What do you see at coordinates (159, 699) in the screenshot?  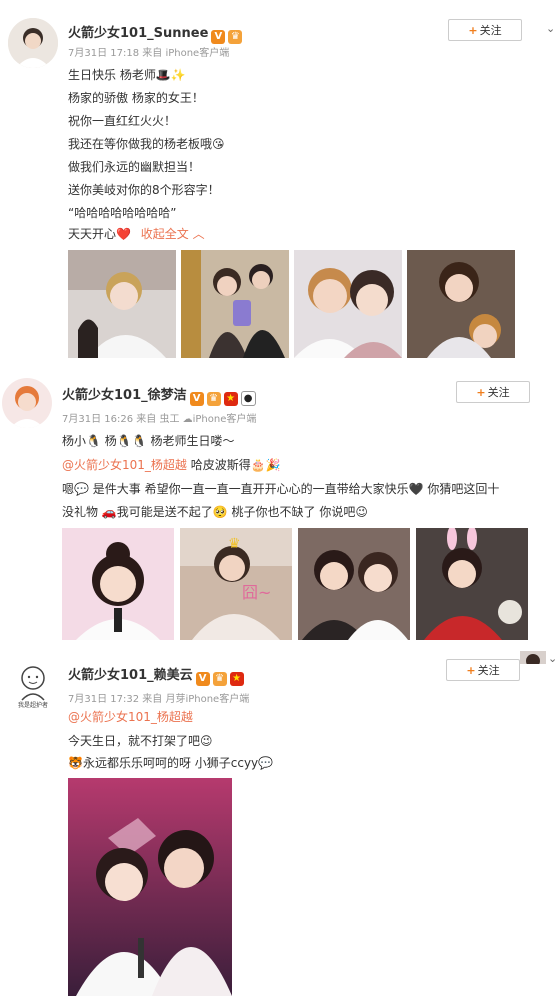 I see `post-meta: 7月31日 17:32 来自 月芽iPhone客户端` at bounding box center [159, 699].